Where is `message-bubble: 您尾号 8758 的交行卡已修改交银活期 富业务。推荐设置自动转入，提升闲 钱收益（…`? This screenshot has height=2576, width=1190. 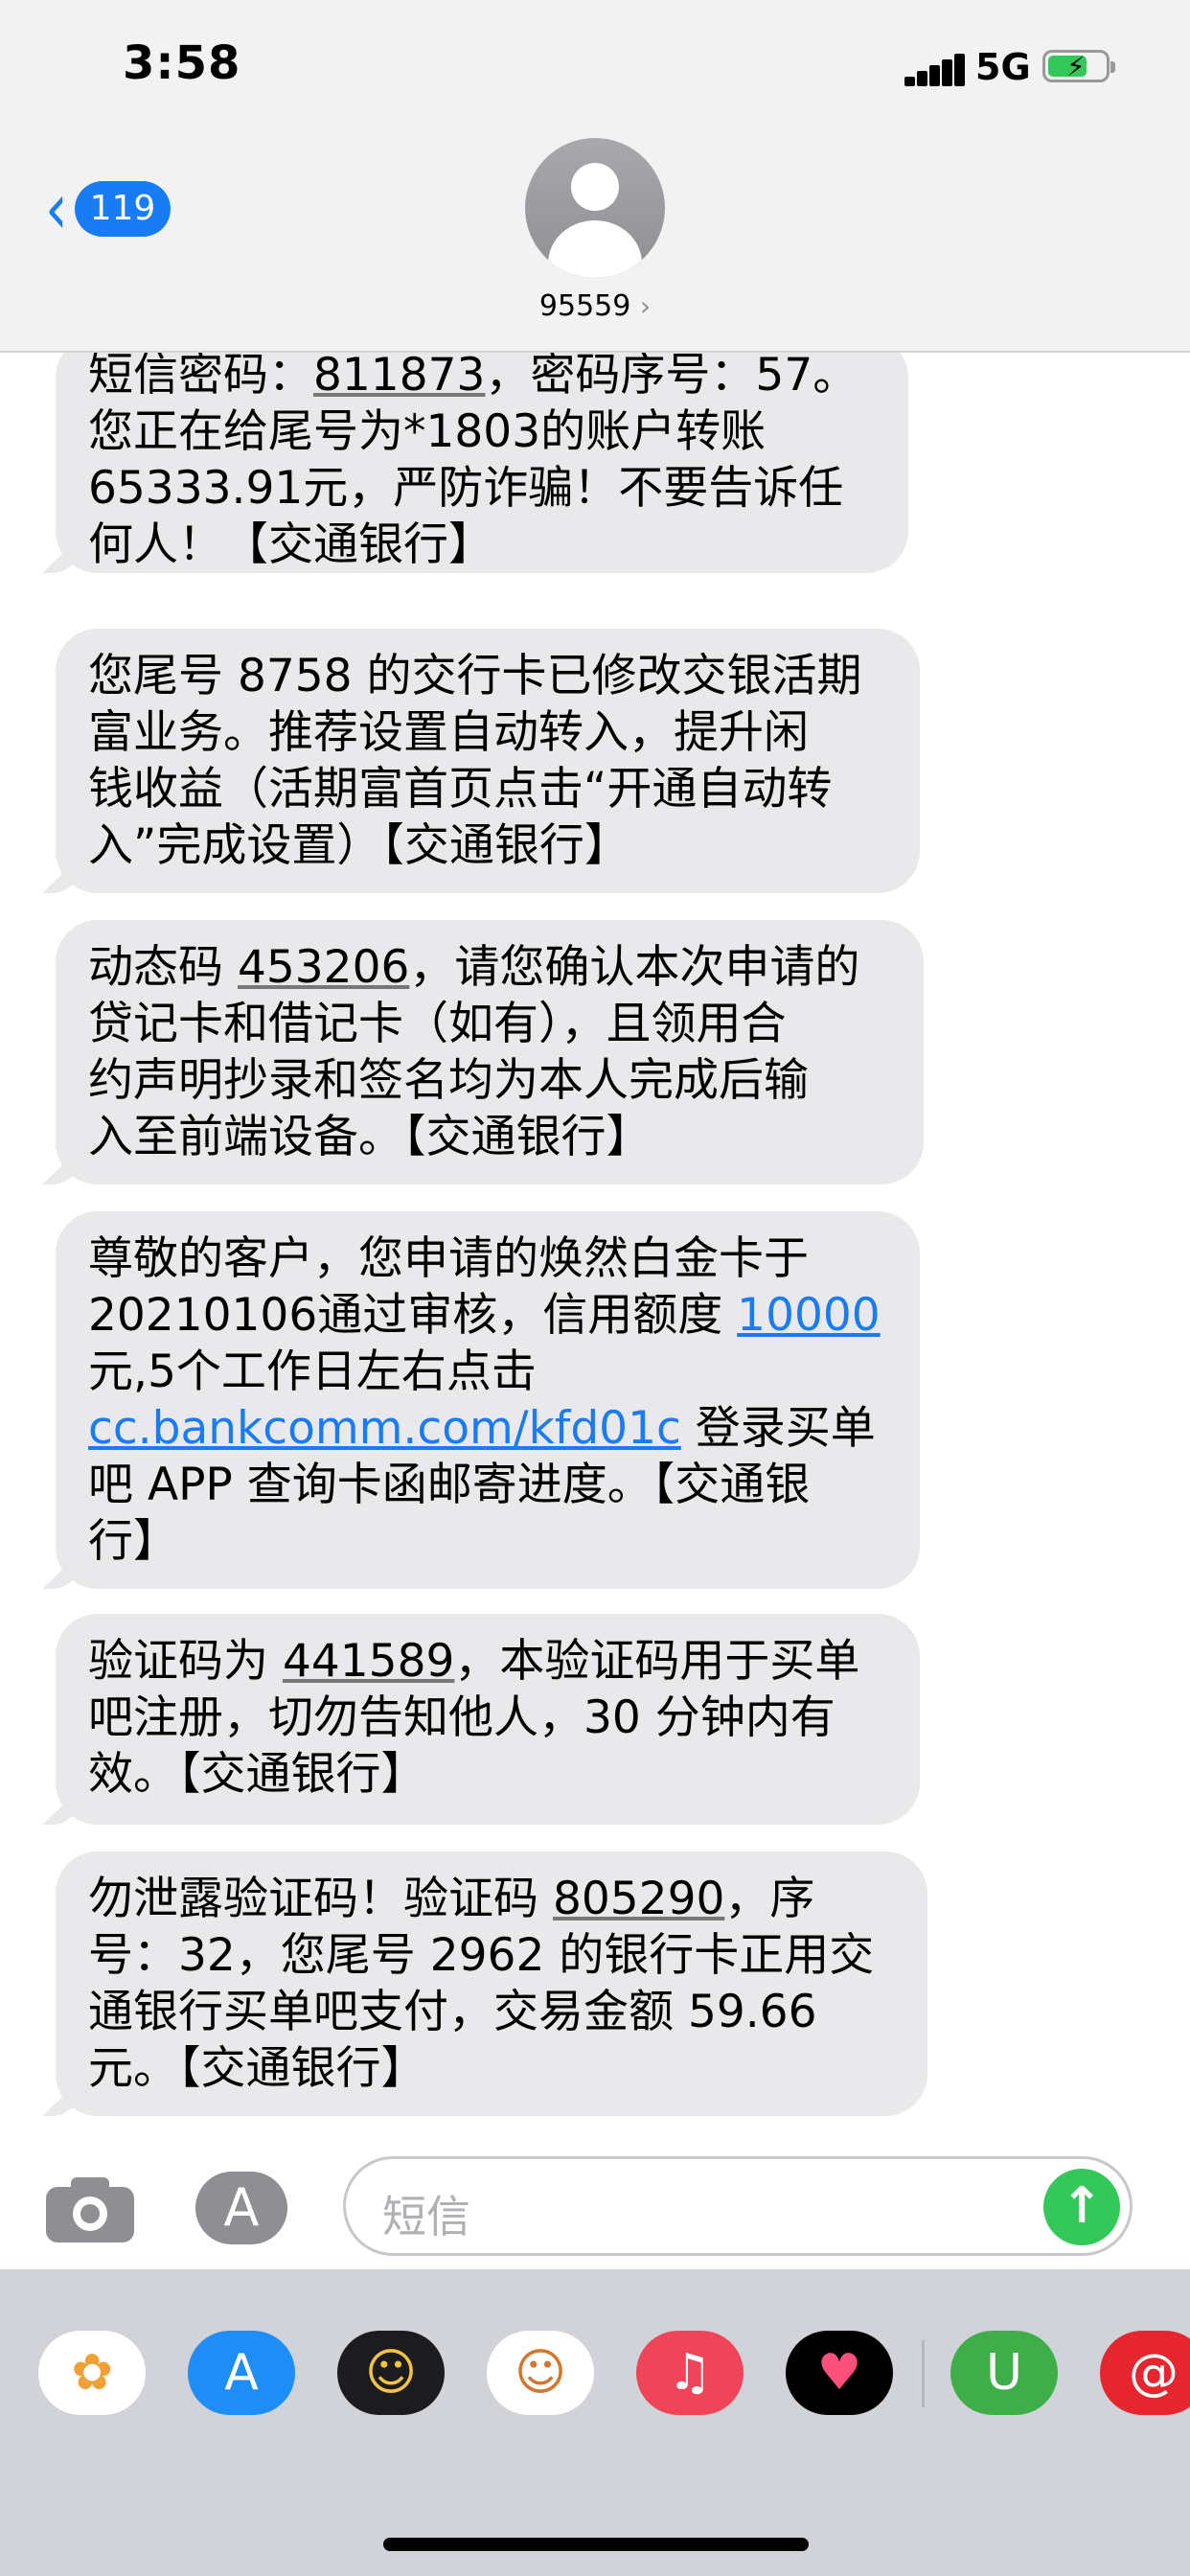
message-bubble: 您尾号 8758 的交行卡已修改交银活期 富业务。推荐设置自动转入，提升闲 钱收益（… is located at coordinates (488, 761).